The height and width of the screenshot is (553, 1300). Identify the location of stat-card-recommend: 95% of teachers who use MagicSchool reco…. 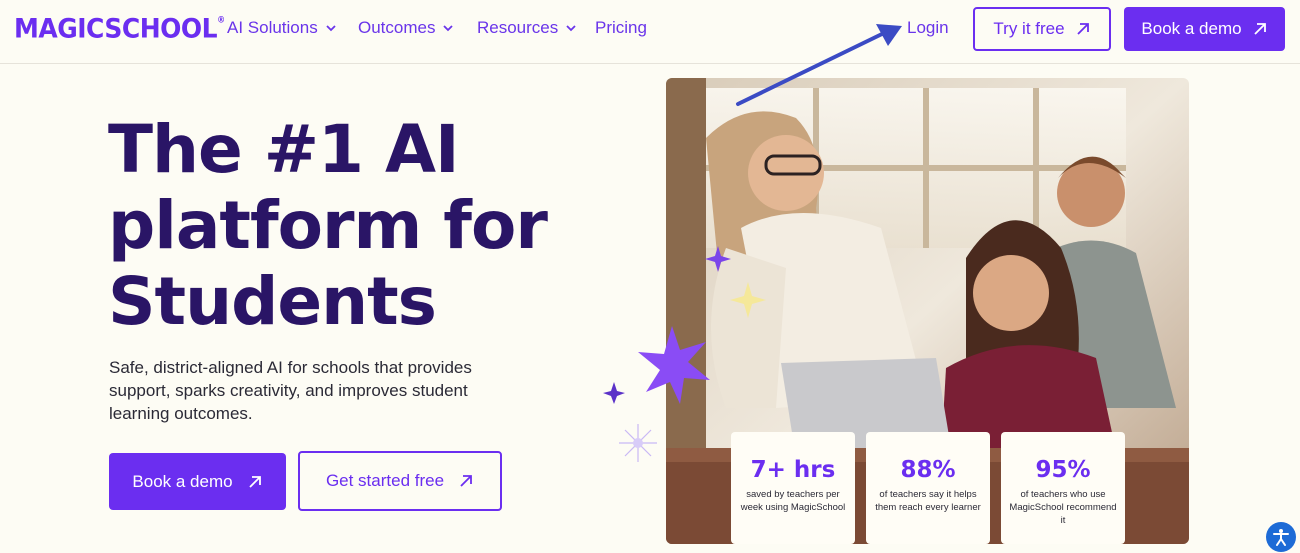
(1063, 488).